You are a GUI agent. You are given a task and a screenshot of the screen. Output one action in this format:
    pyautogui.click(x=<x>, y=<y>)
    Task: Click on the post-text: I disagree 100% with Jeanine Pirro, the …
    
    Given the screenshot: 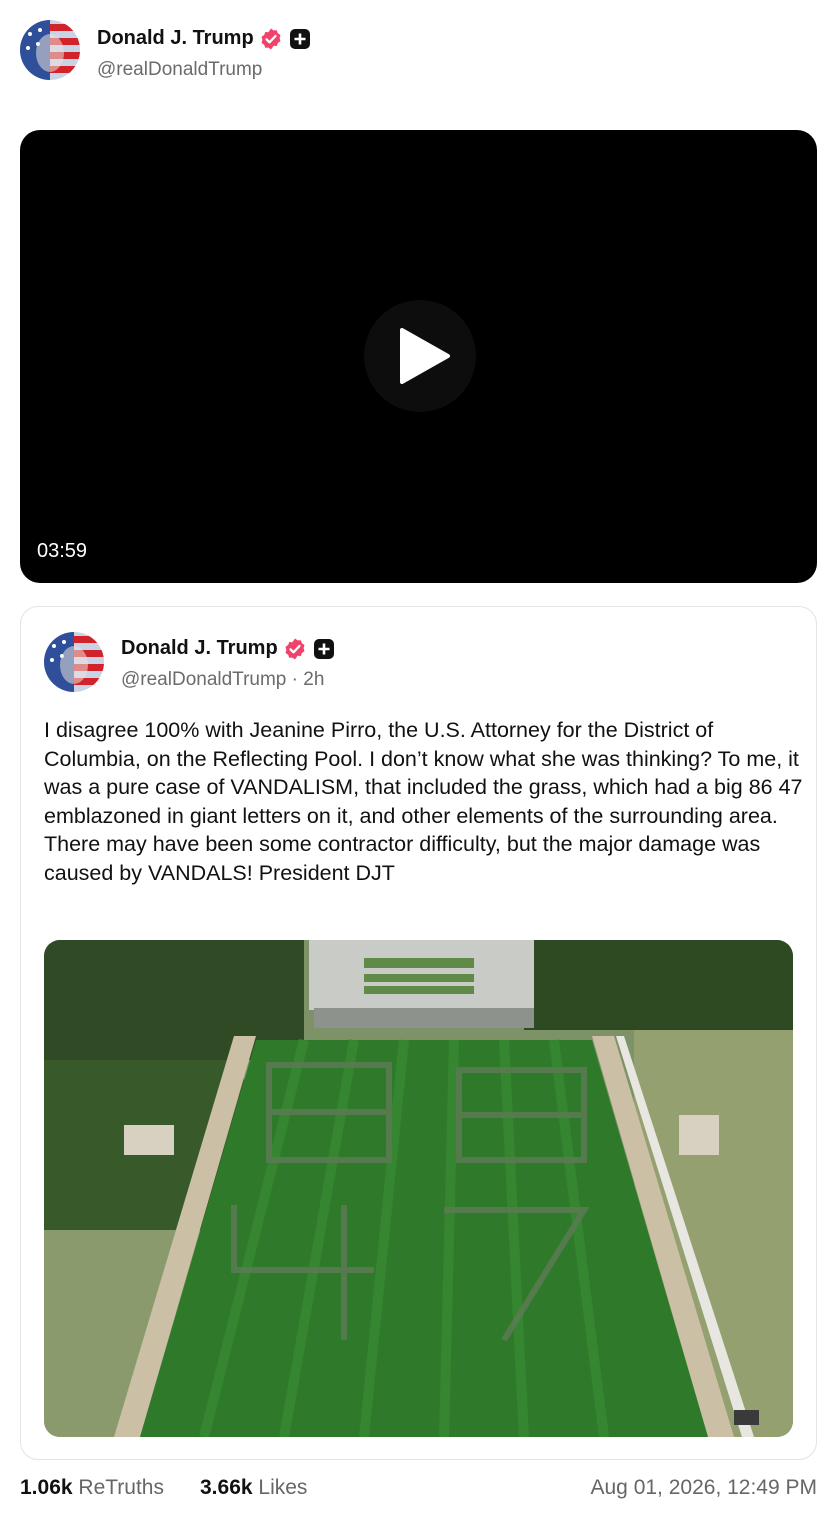 What is the action you would take?
    pyautogui.click(x=423, y=801)
    